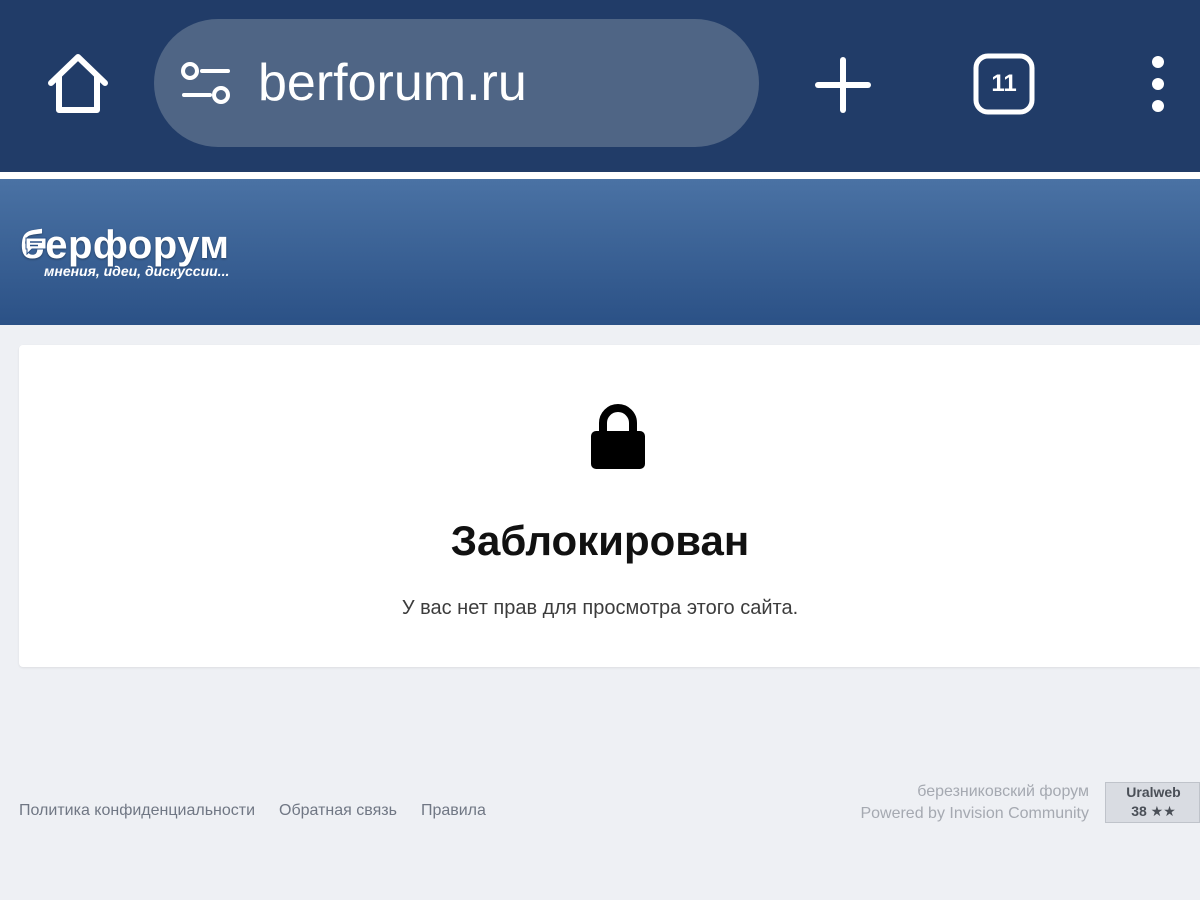 This screenshot has width=1200, height=900. Describe the element at coordinates (125, 245) in the screenshot. I see `logo-name: берфорум` at that location.